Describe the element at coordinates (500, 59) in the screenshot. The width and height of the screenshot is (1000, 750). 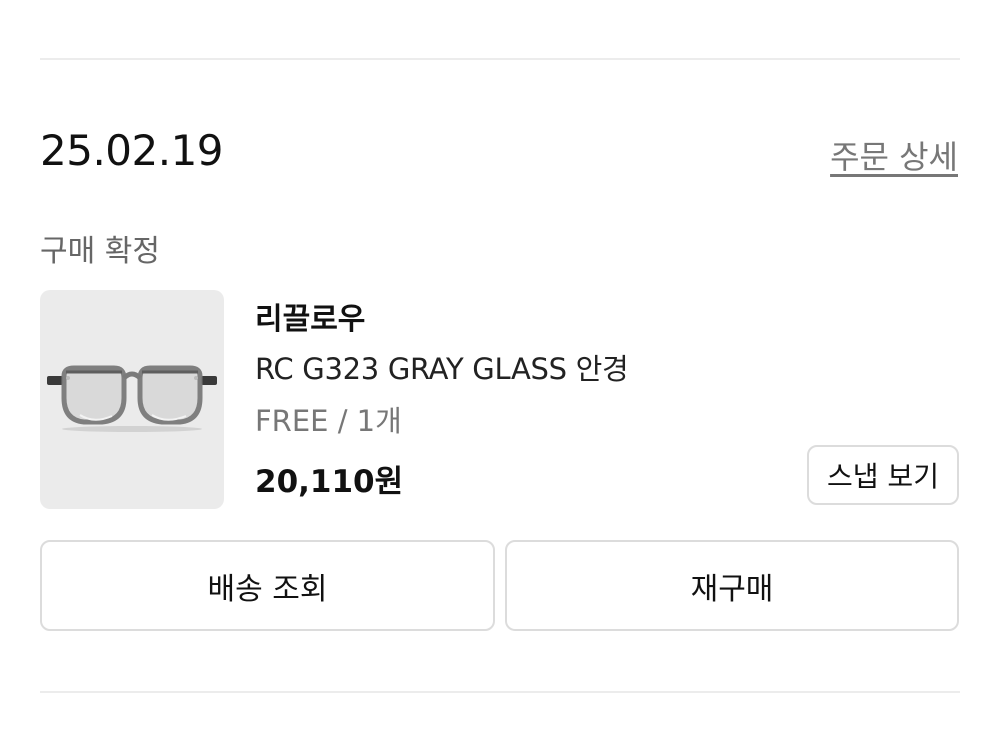
I see `top-divider` at that location.